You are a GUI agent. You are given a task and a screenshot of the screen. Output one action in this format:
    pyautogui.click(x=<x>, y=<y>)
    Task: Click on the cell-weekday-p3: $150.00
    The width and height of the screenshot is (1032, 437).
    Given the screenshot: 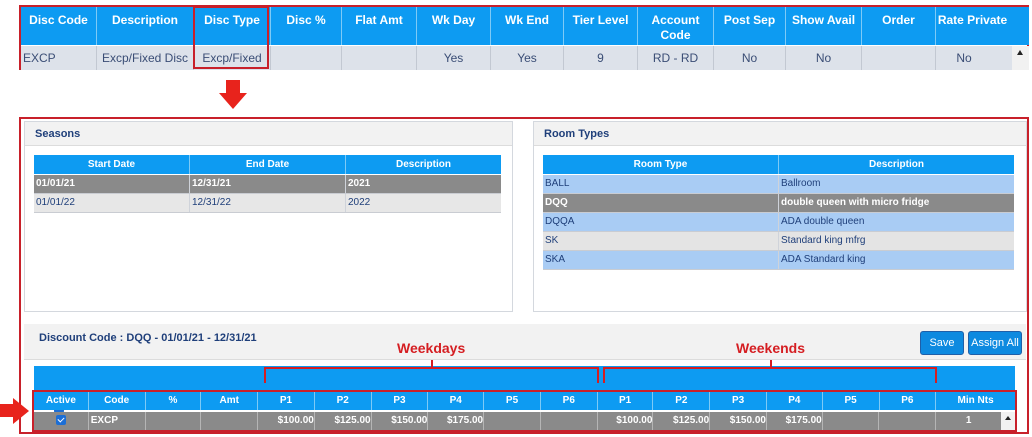 What is the action you would take?
    pyautogui.click(x=400, y=421)
    